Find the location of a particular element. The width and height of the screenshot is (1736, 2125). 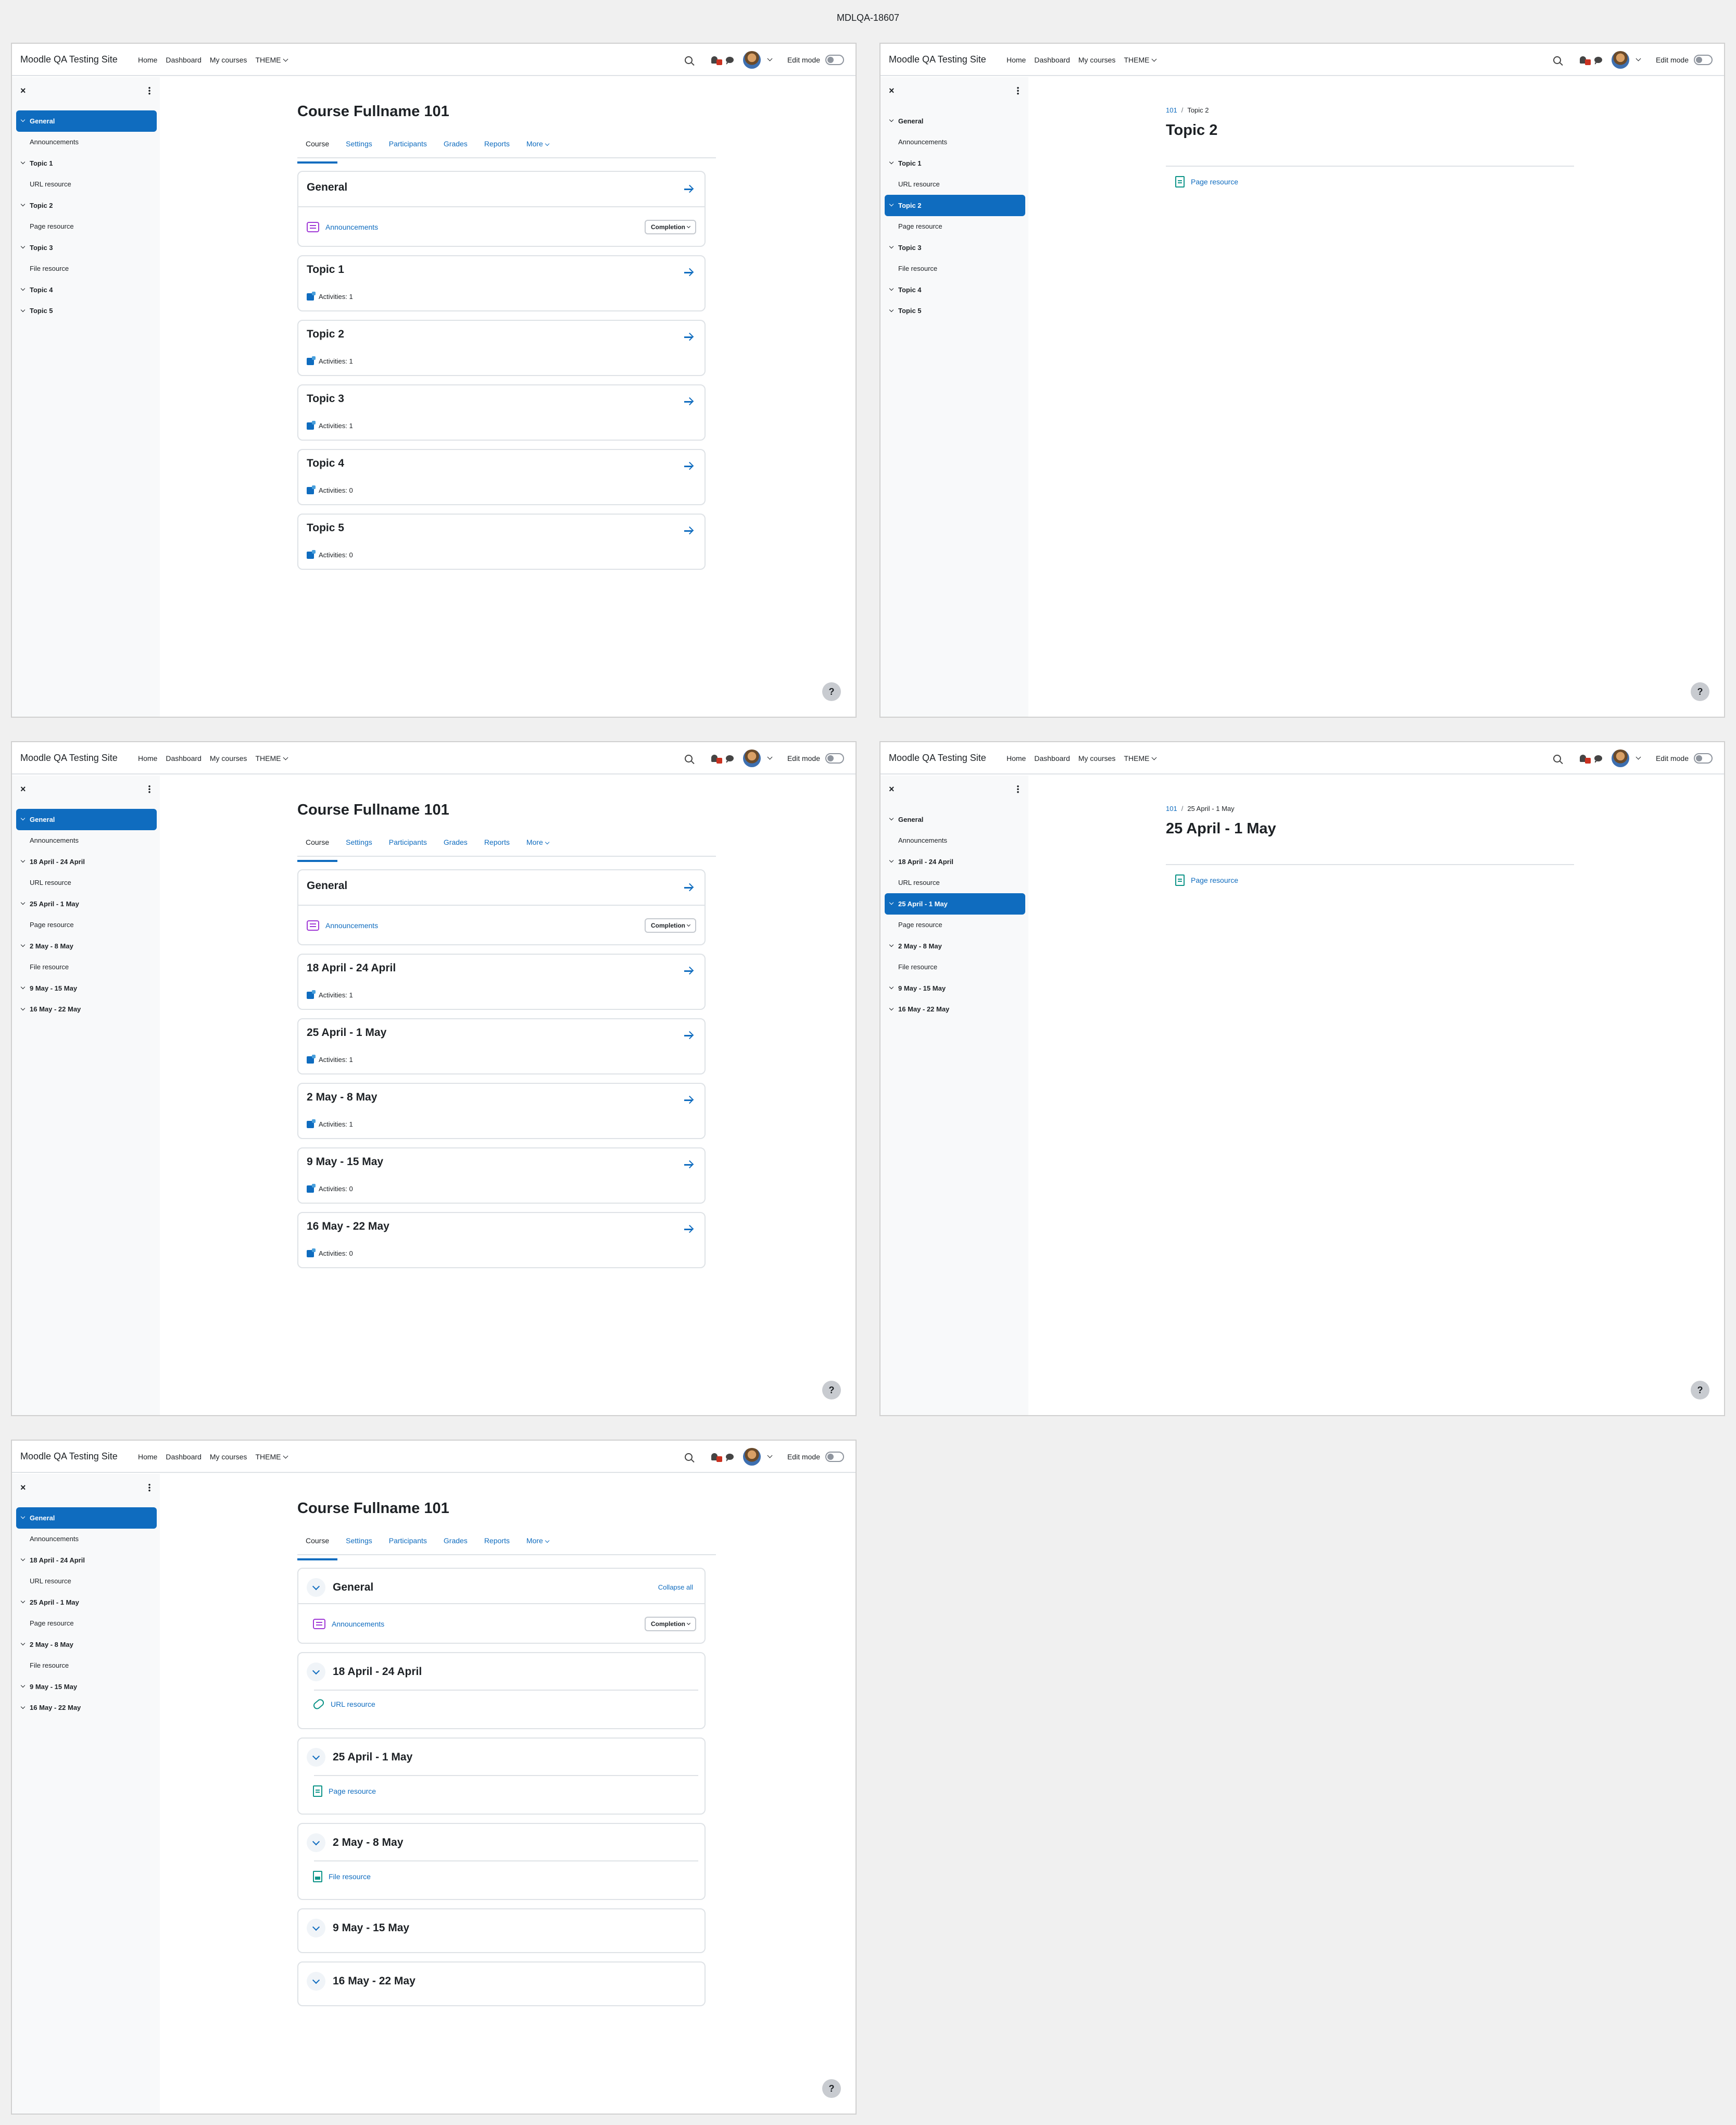

index-section: Topic 1 is located at coordinates (955, 164).